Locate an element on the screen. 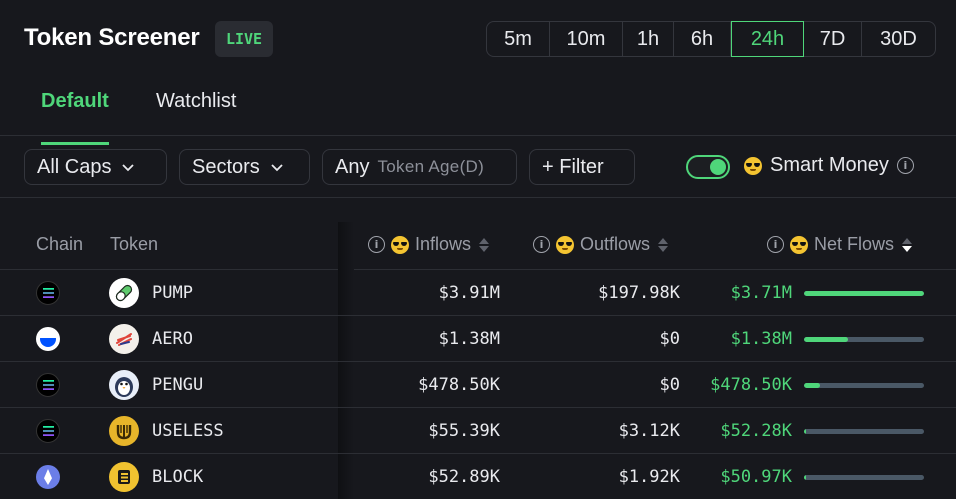  timeframe-selector: 5m 10m 1h 6h 24h 7D 30D is located at coordinates (711, 39).